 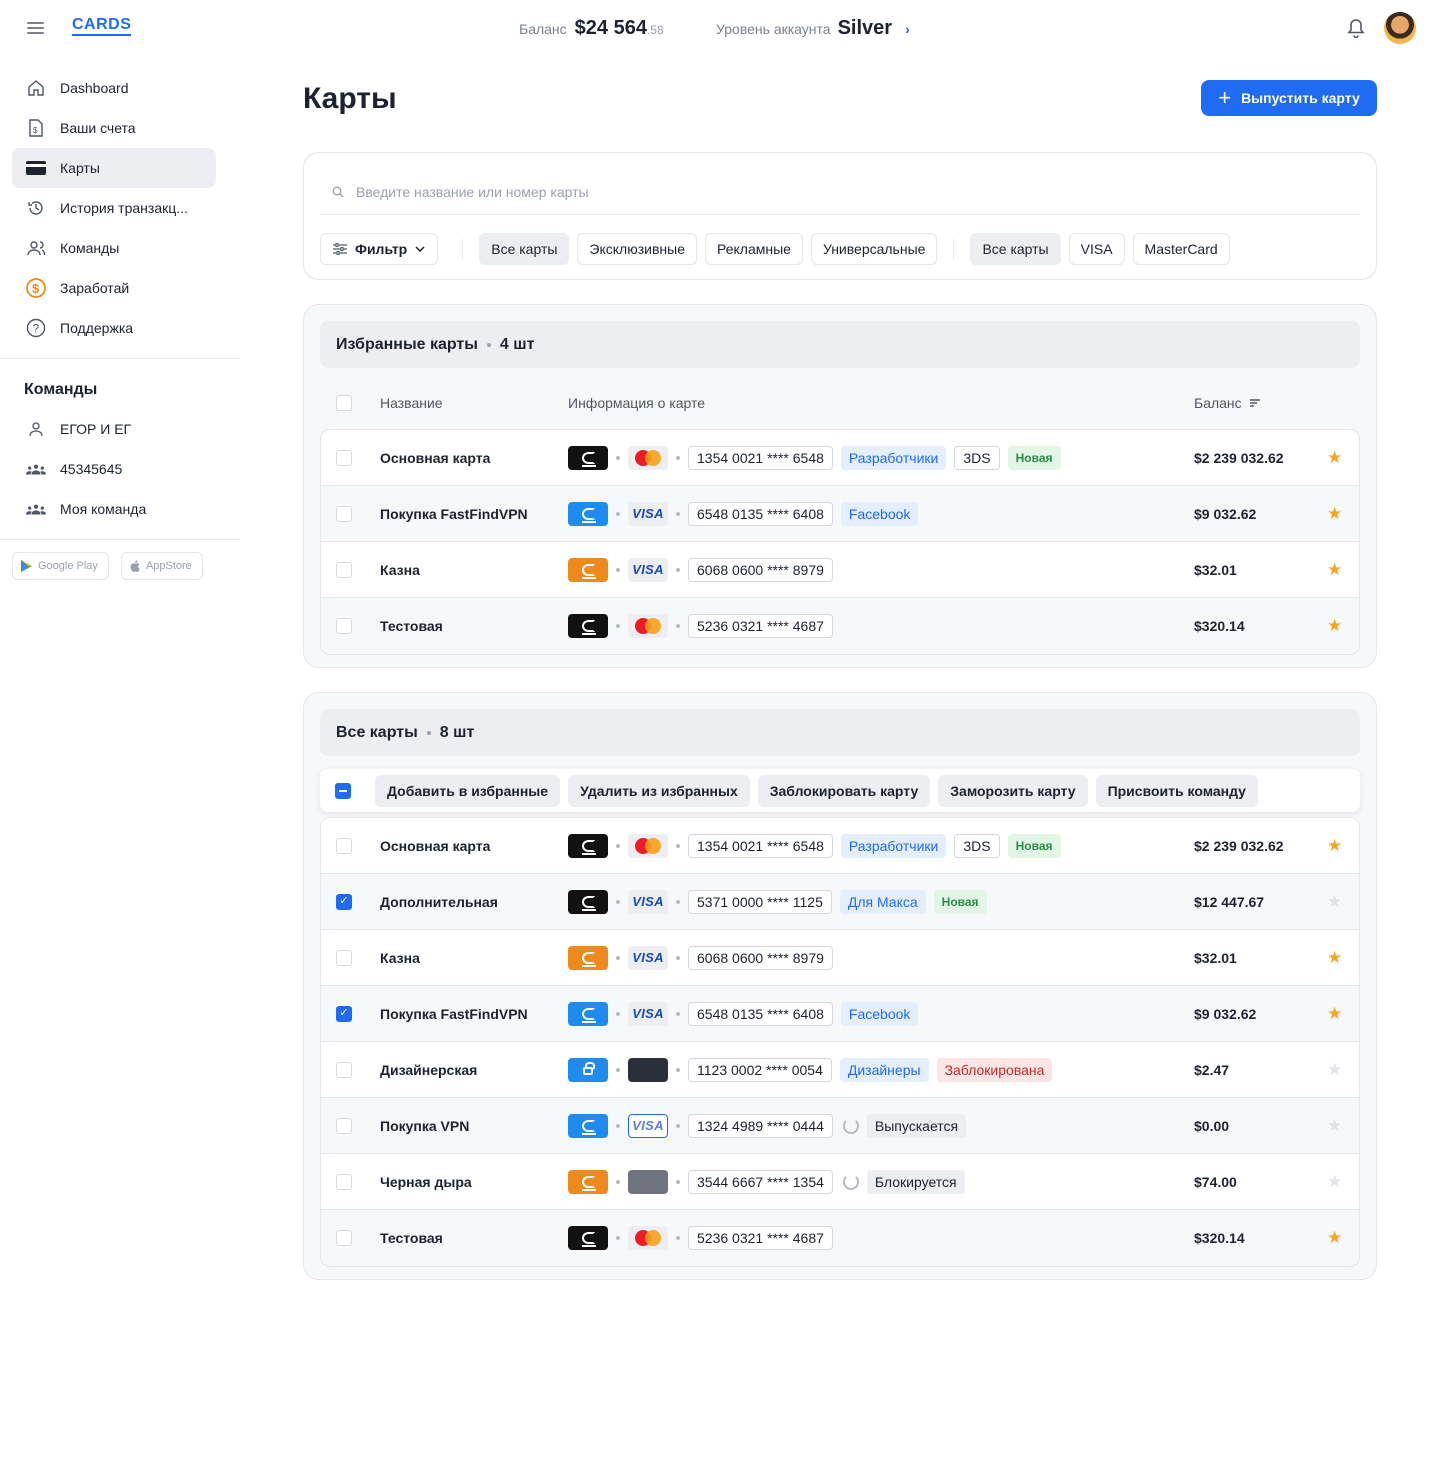 I want to click on card-balance: $32.01, so click(x=1215, y=957).